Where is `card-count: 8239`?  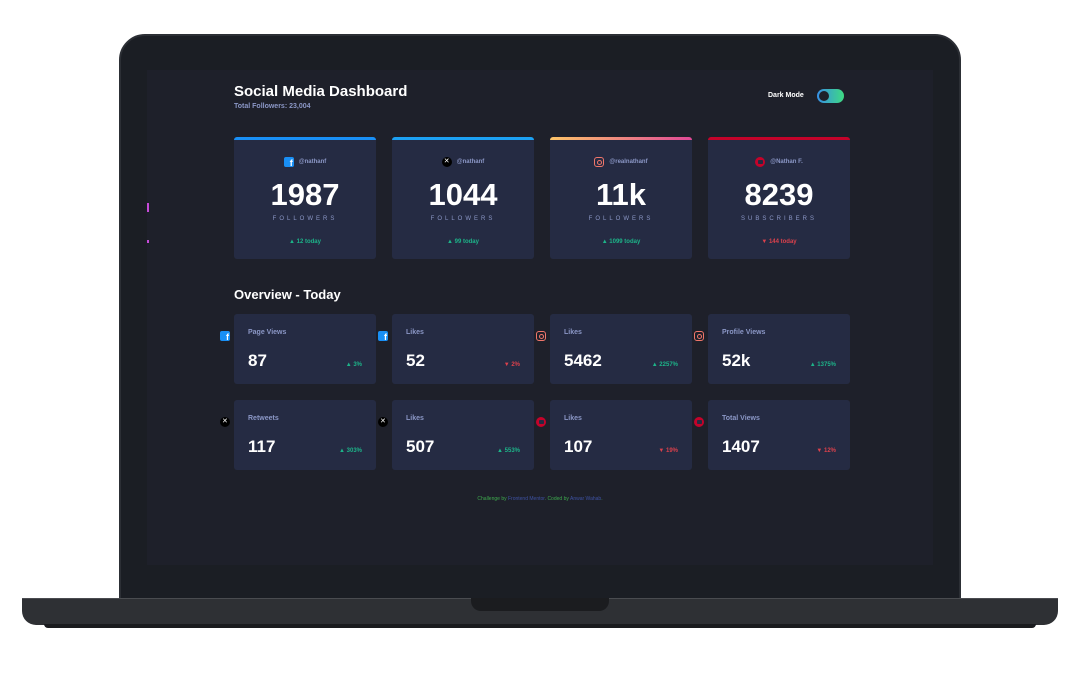
card-count: 8239 is located at coordinates (779, 194).